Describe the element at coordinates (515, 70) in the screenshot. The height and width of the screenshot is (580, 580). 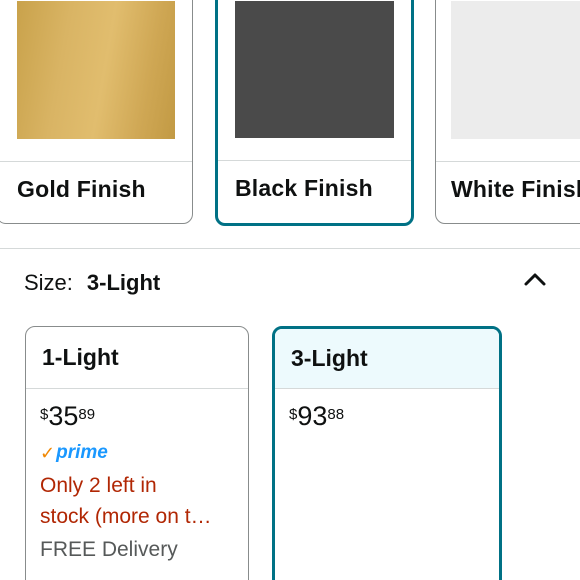
I see `white-finish-image` at that location.